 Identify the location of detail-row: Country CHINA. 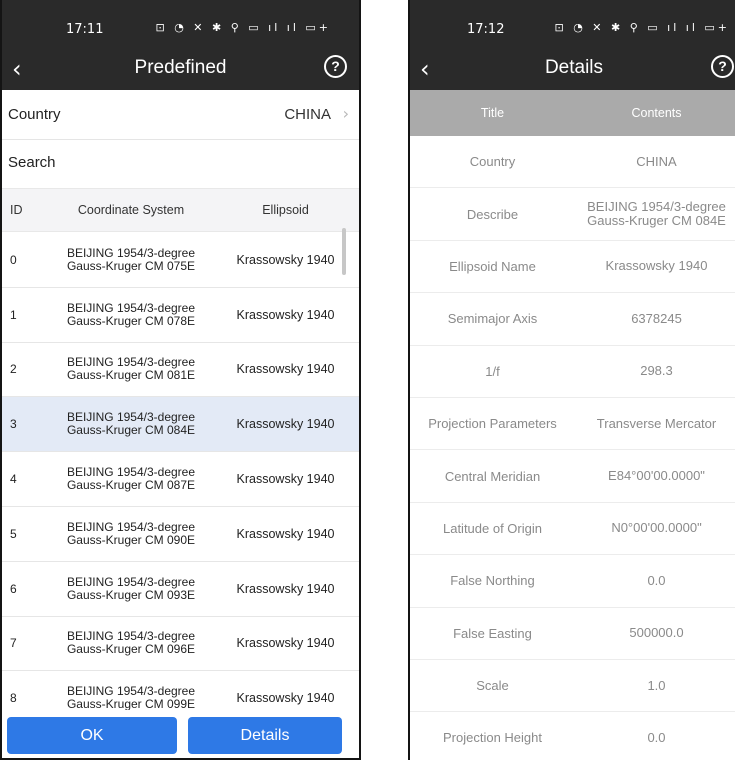
(572, 162).